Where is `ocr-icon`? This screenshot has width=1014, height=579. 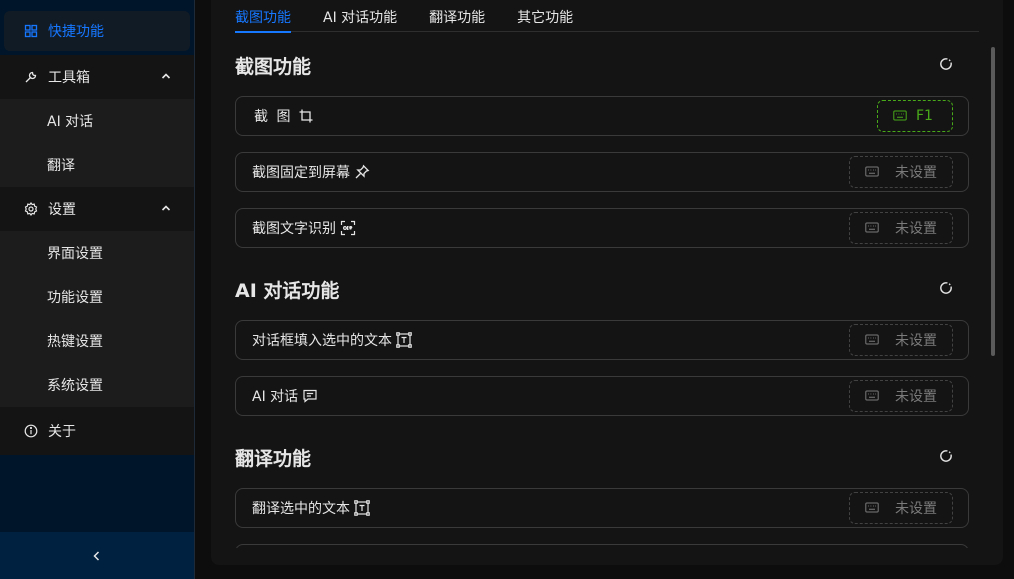 ocr-icon is located at coordinates (348, 228).